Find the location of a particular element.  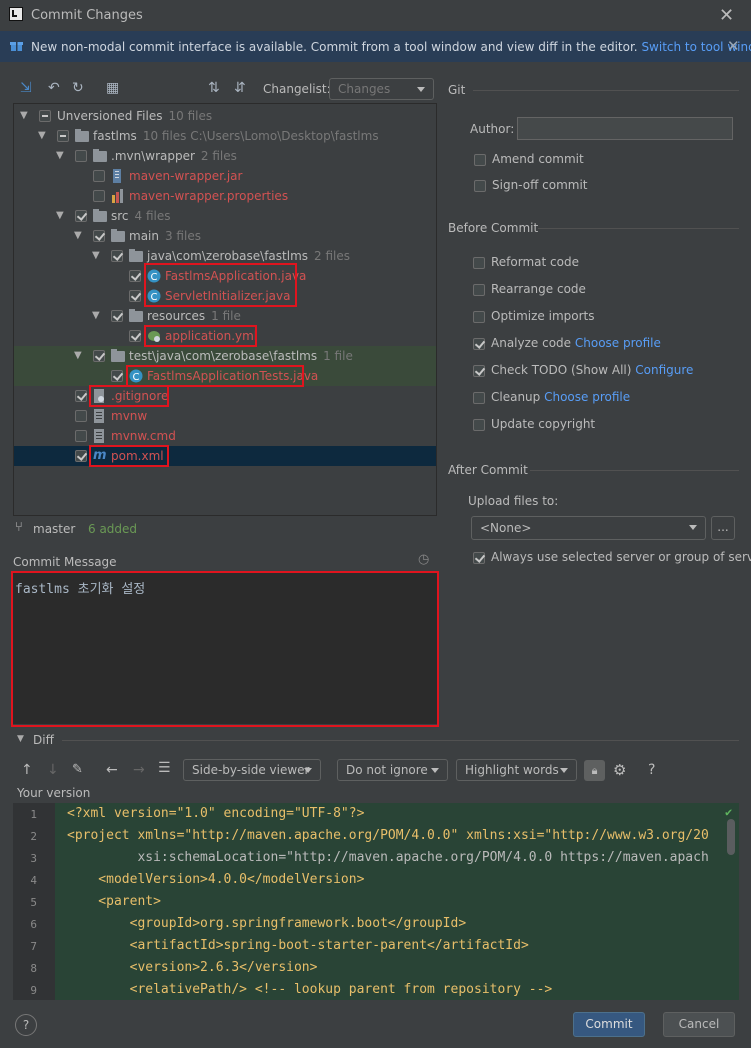

scrollbar is located at coordinates (731, 837).